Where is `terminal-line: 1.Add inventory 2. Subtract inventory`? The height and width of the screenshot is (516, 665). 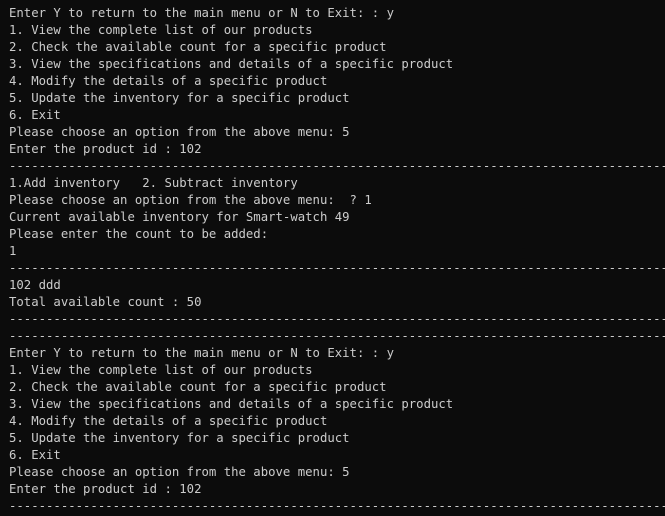 terminal-line: 1.Add inventory 2. Subtract inventory is located at coordinates (153, 183).